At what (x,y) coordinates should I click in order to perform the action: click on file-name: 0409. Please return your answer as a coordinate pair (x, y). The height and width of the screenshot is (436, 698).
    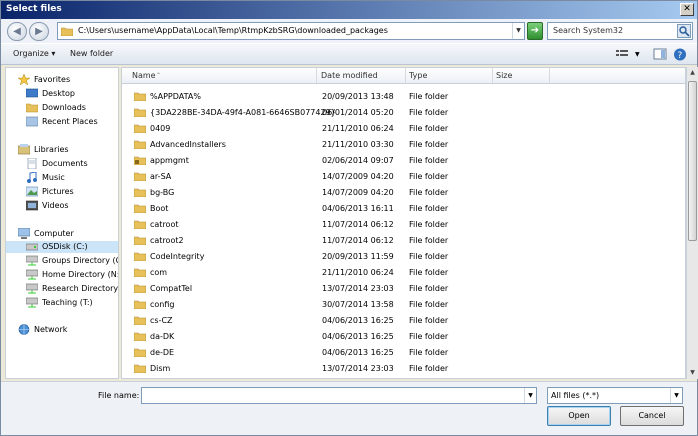
    Looking at the image, I should click on (160, 128).